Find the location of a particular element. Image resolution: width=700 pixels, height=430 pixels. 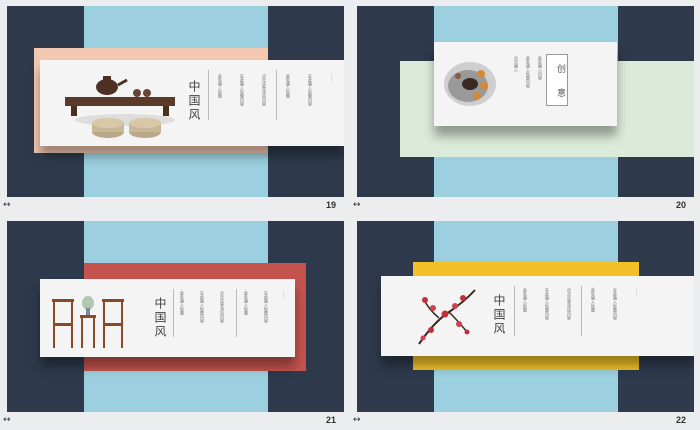

slide-footer: ↔ 19 is located at coordinates (172, 206).